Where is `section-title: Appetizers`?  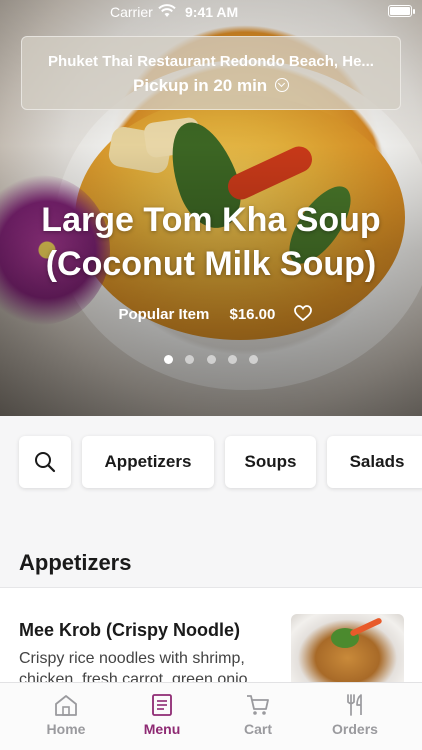
section-title: Appetizers is located at coordinates (75, 562).